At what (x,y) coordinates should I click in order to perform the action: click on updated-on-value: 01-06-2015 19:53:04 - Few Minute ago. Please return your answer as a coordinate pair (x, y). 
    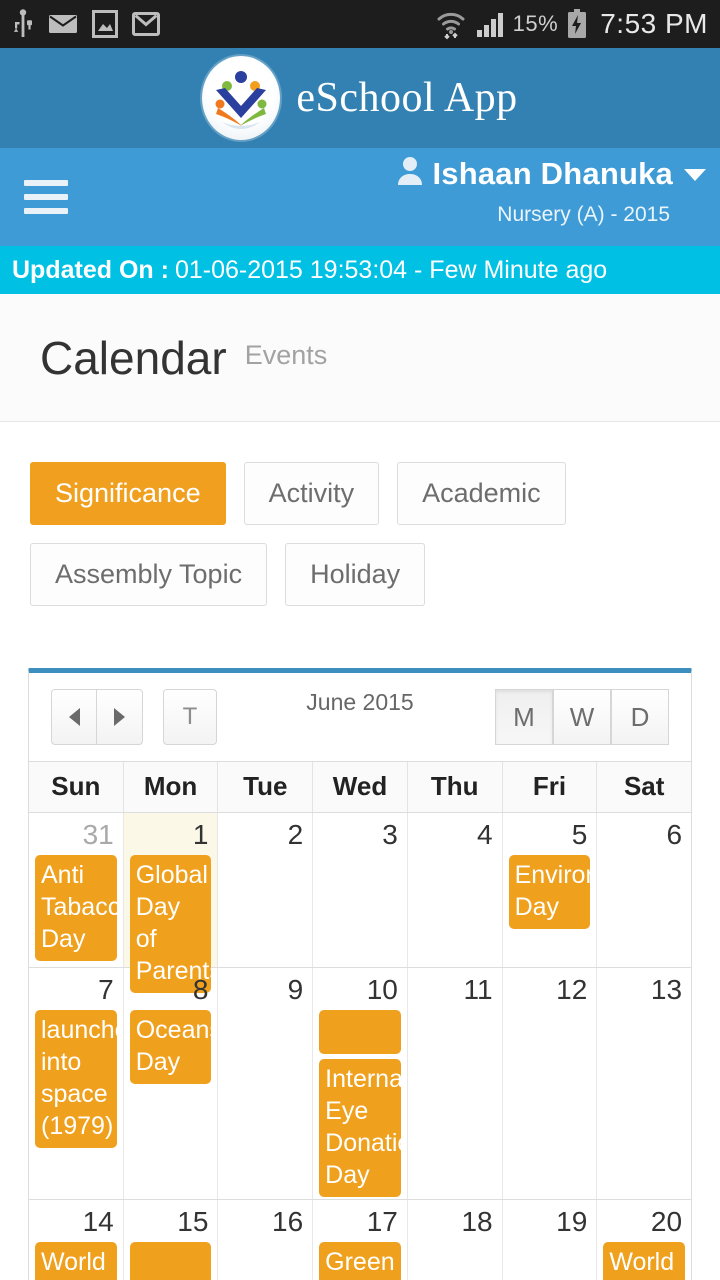
    Looking at the image, I should click on (391, 269).